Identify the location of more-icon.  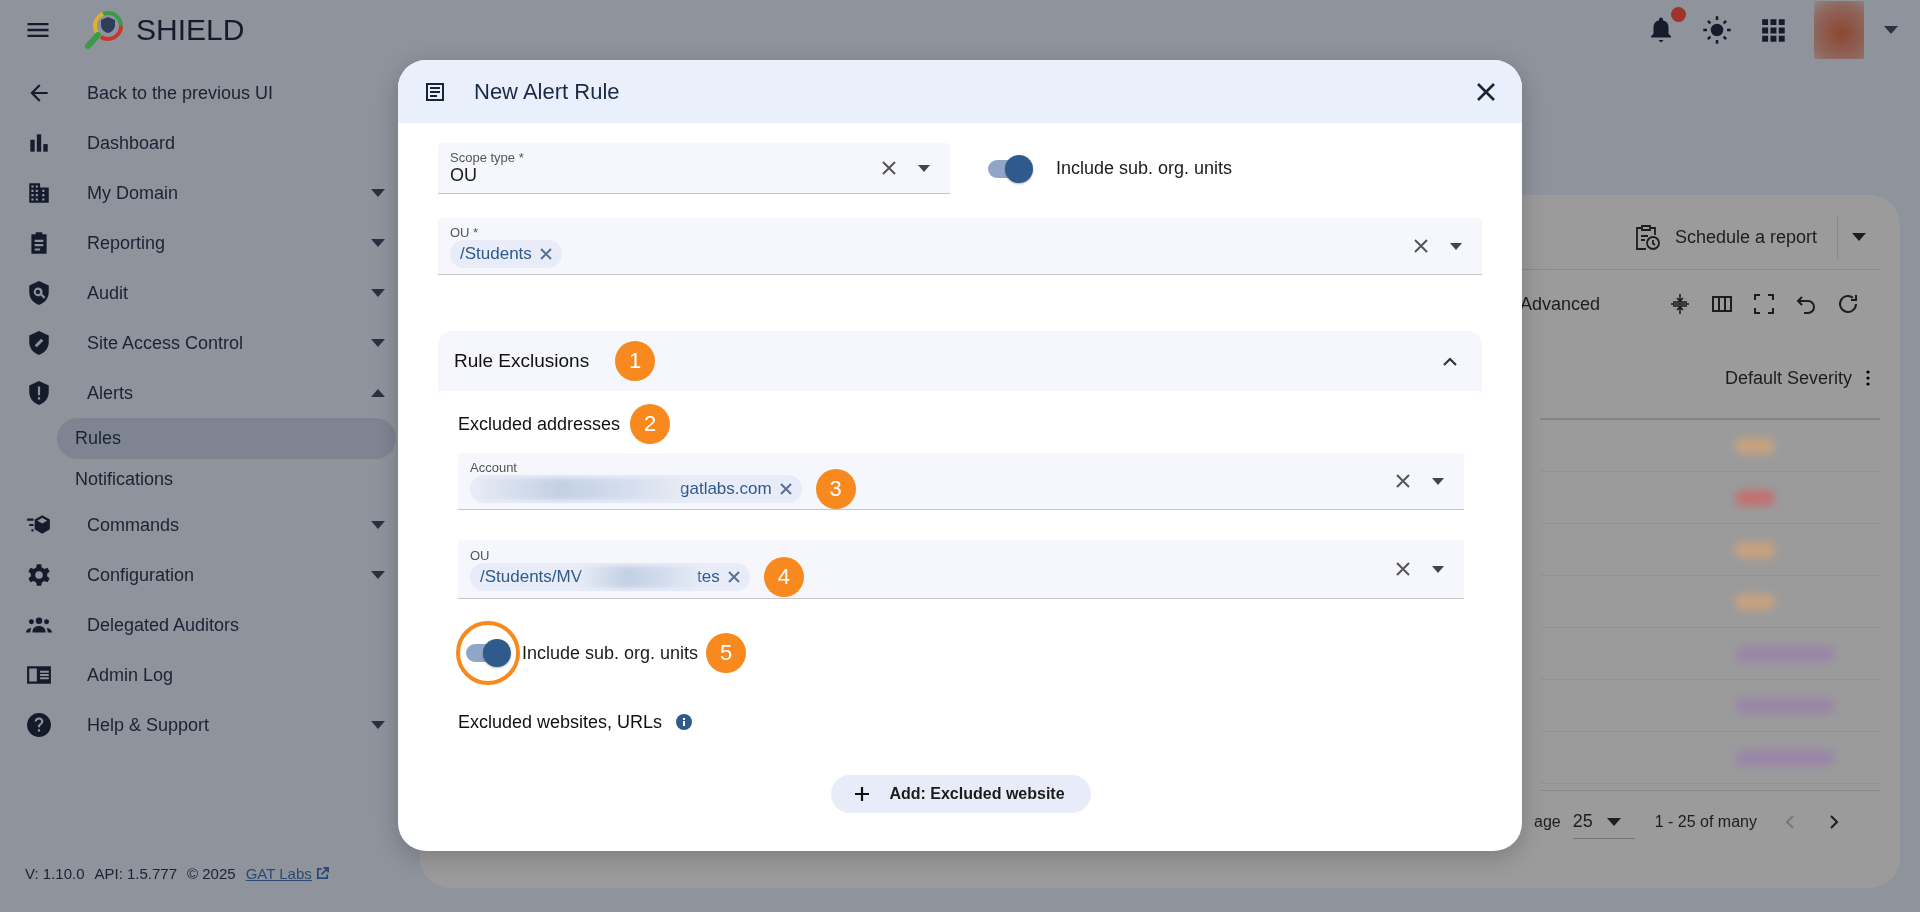
(1868, 378).